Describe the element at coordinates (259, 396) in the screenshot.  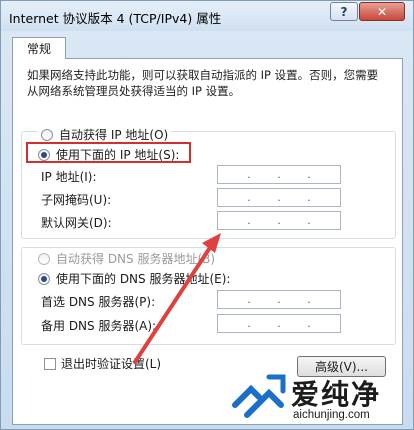
I see `logo-mark-icon` at that location.